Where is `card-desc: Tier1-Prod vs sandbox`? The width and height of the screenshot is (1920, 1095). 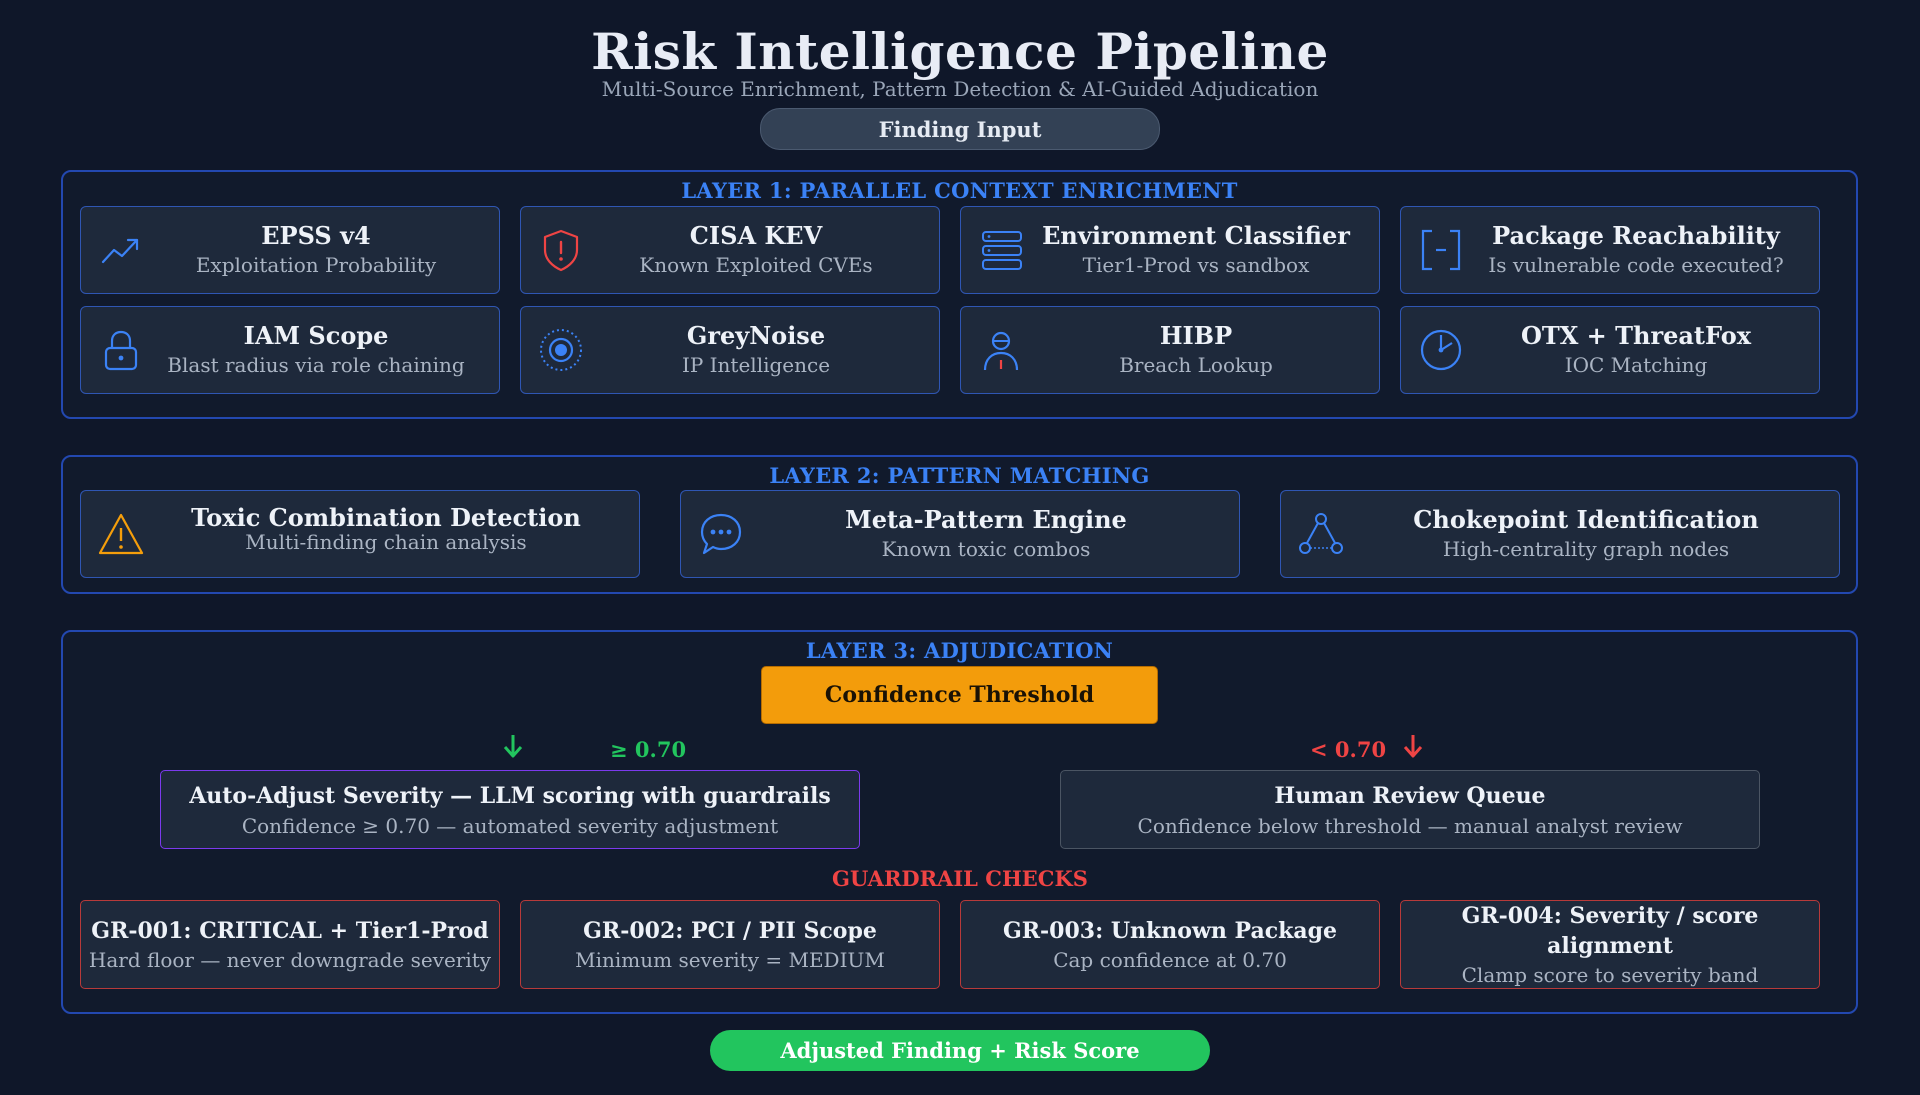
card-desc: Tier1-Prod vs sandbox is located at coordinates (1196, 265).